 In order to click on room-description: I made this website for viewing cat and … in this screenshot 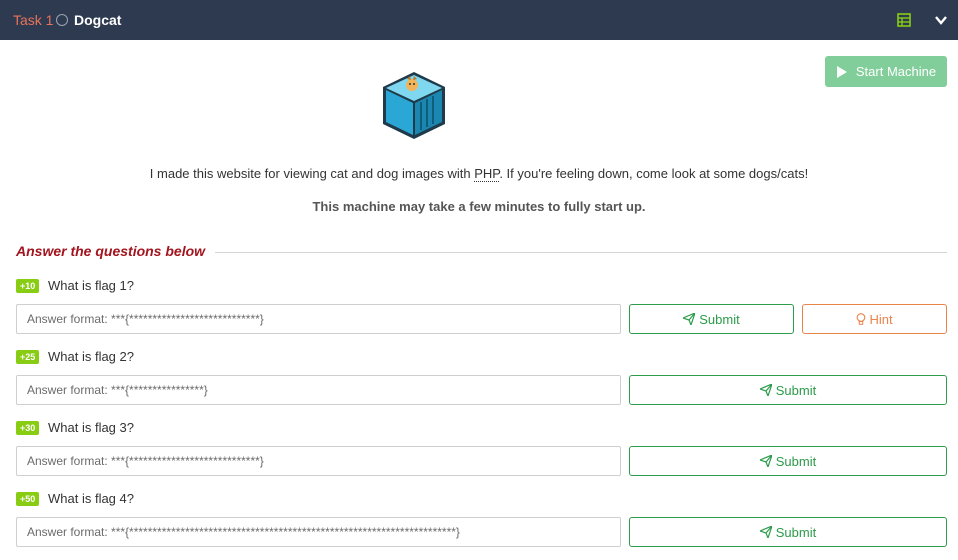, I will do `click(479, 174)`.